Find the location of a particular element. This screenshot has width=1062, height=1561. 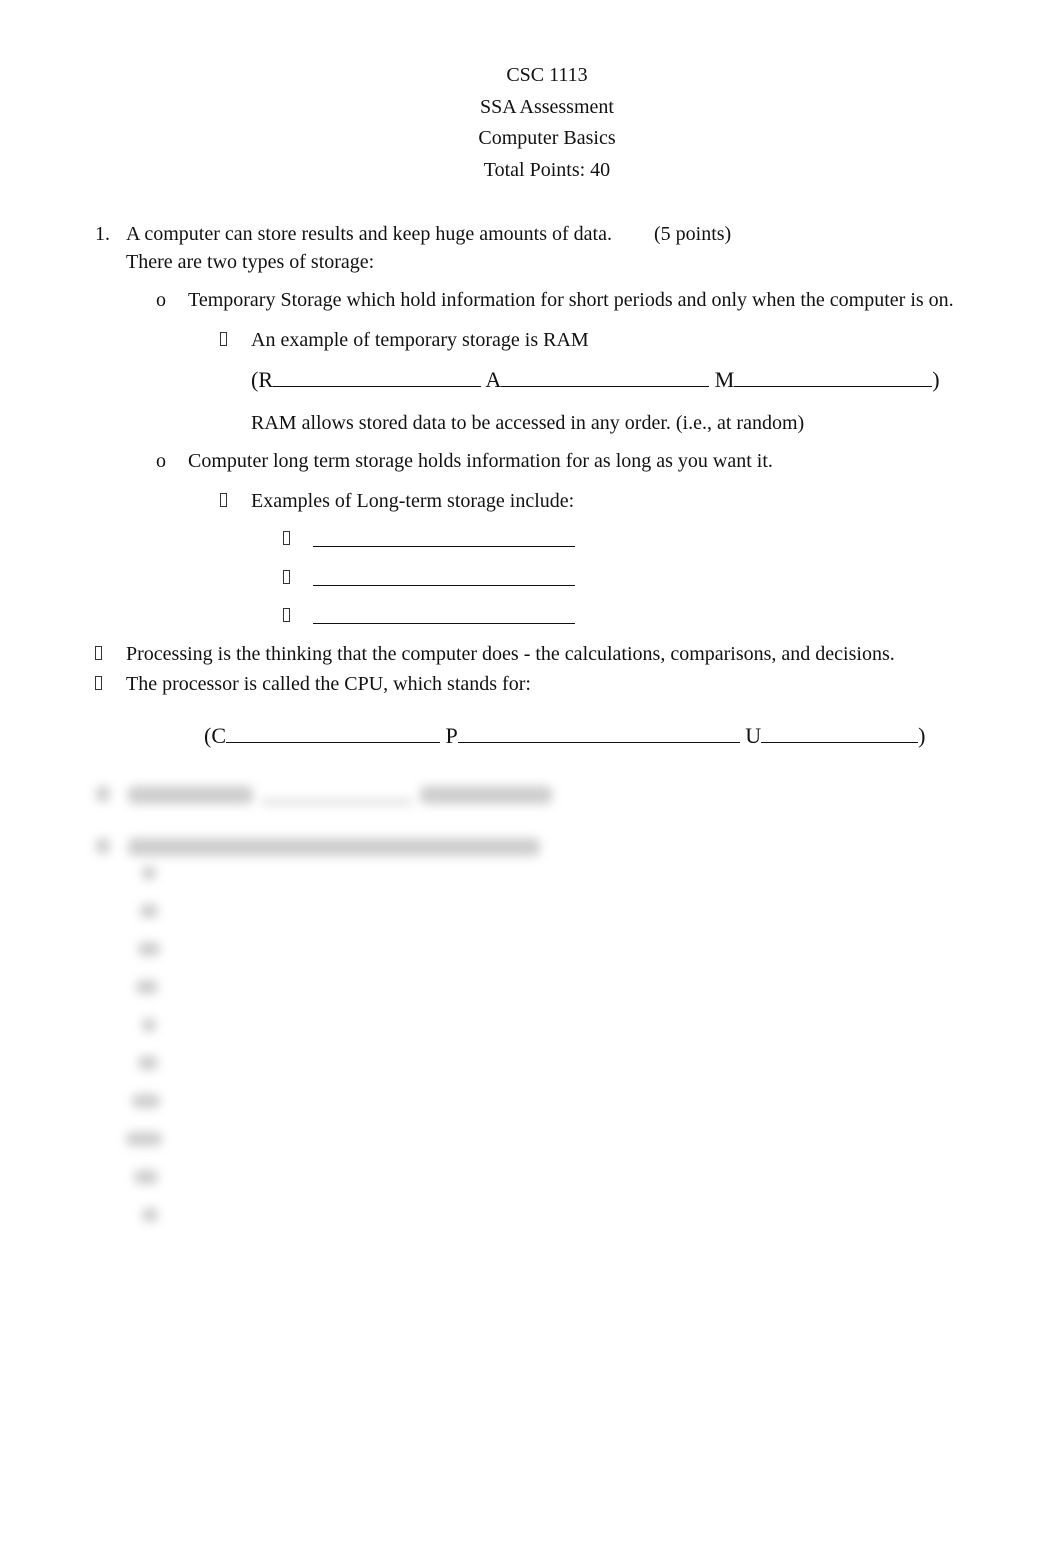

cpu-blank-c is located at coordinates (333, 733).